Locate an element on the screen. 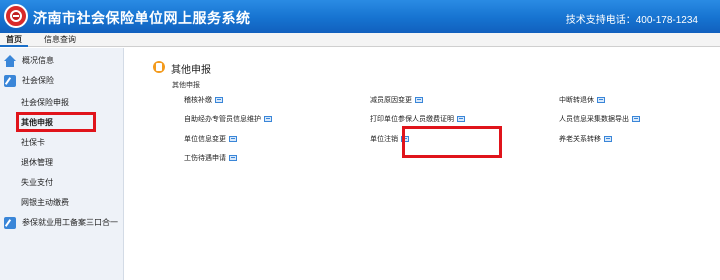 This screenshot has width=720, height=280. link-agent-info-maintain: 自助经办专管员信息维护 is located at coordinates (228, 120).